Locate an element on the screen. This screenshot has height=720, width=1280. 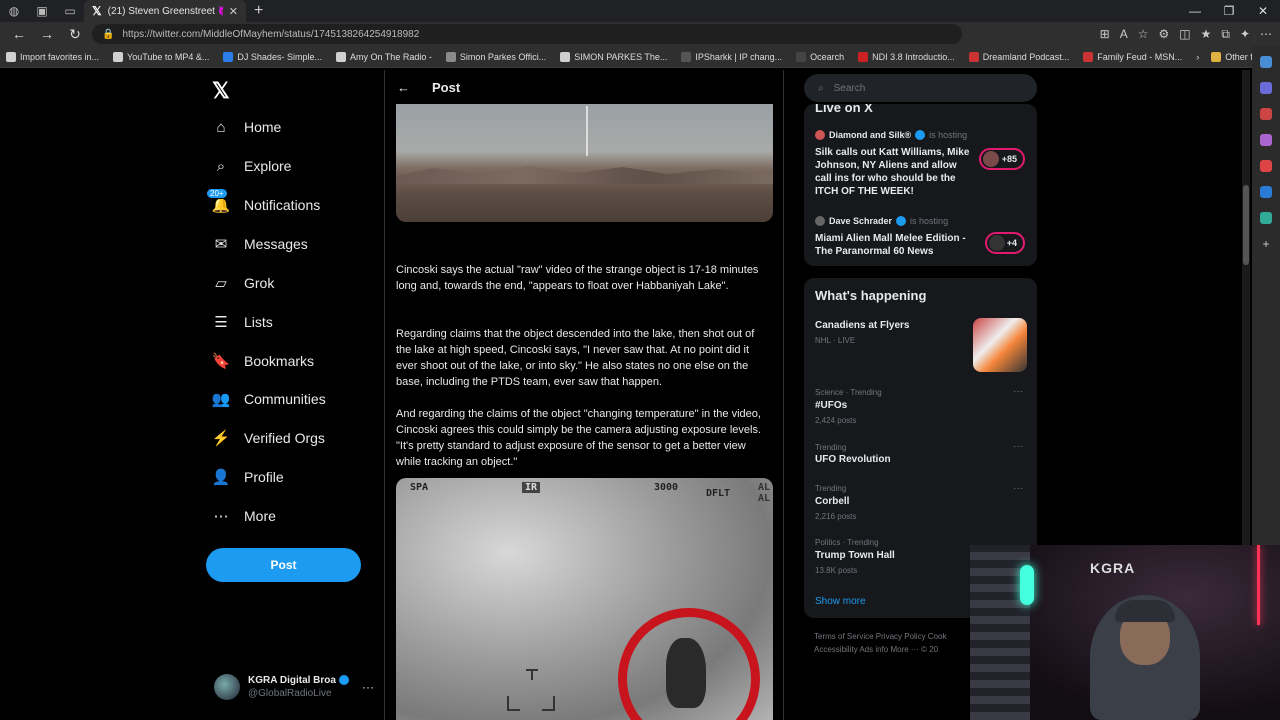
add-sidebar-icon: + is located at coordinates (1266, 244).